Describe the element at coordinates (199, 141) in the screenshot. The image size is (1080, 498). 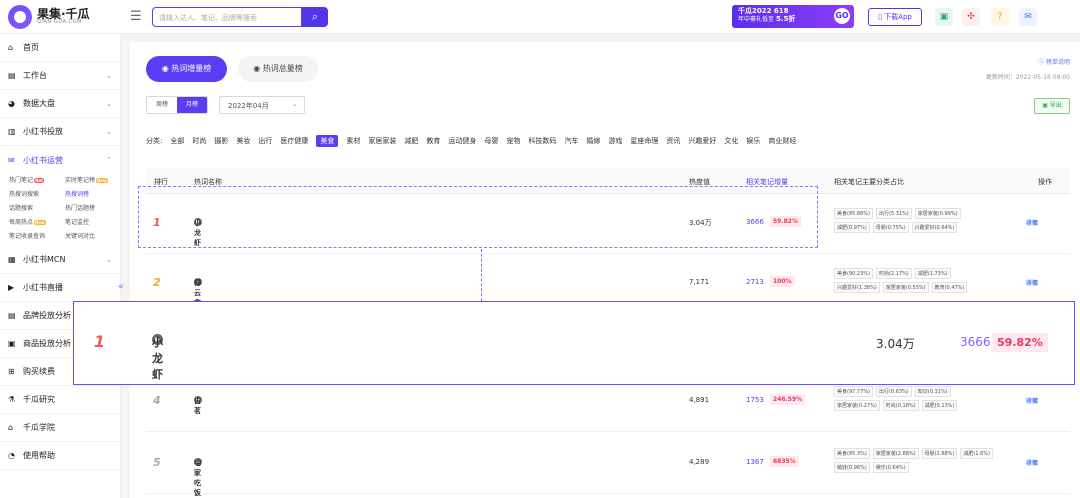
I see `category-item: 时尚` at that location.